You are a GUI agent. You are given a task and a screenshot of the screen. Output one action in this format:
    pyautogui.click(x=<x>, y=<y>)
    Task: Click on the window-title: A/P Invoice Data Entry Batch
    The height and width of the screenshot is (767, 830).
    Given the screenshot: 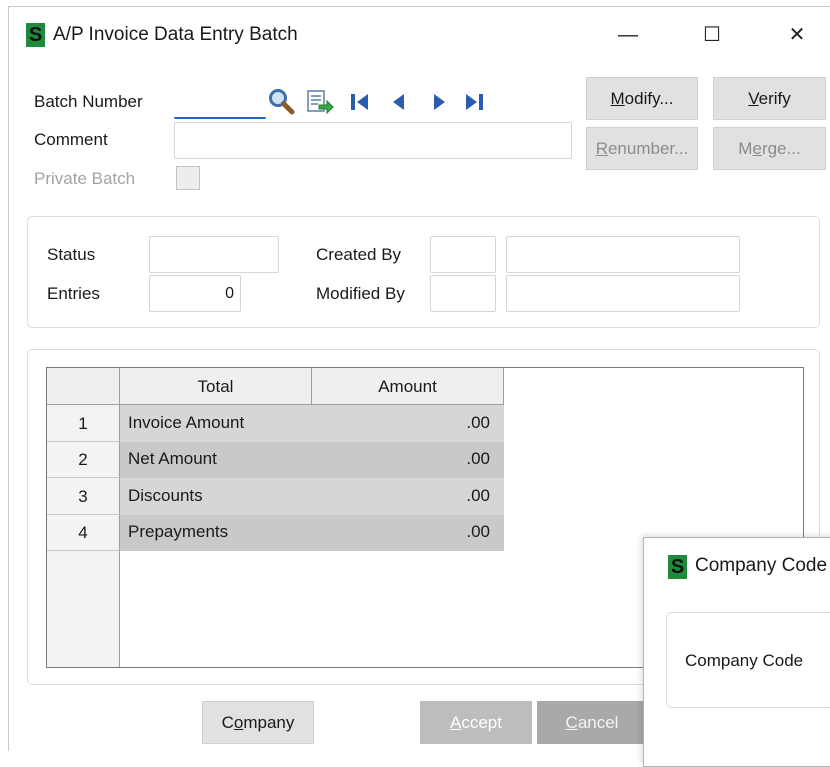 What is the action you would take?
    pyautogui.click(x=175, y=34)
    